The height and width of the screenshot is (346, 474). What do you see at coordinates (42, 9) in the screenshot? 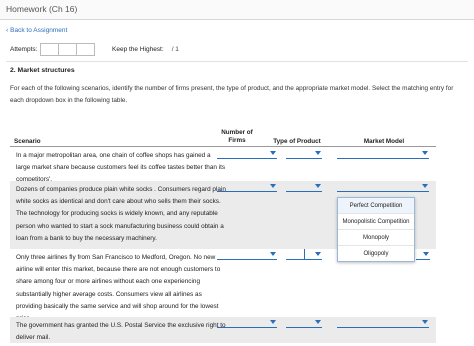
I see `page-title: Homework (Ch 16)` at bounding box center [42, 9].